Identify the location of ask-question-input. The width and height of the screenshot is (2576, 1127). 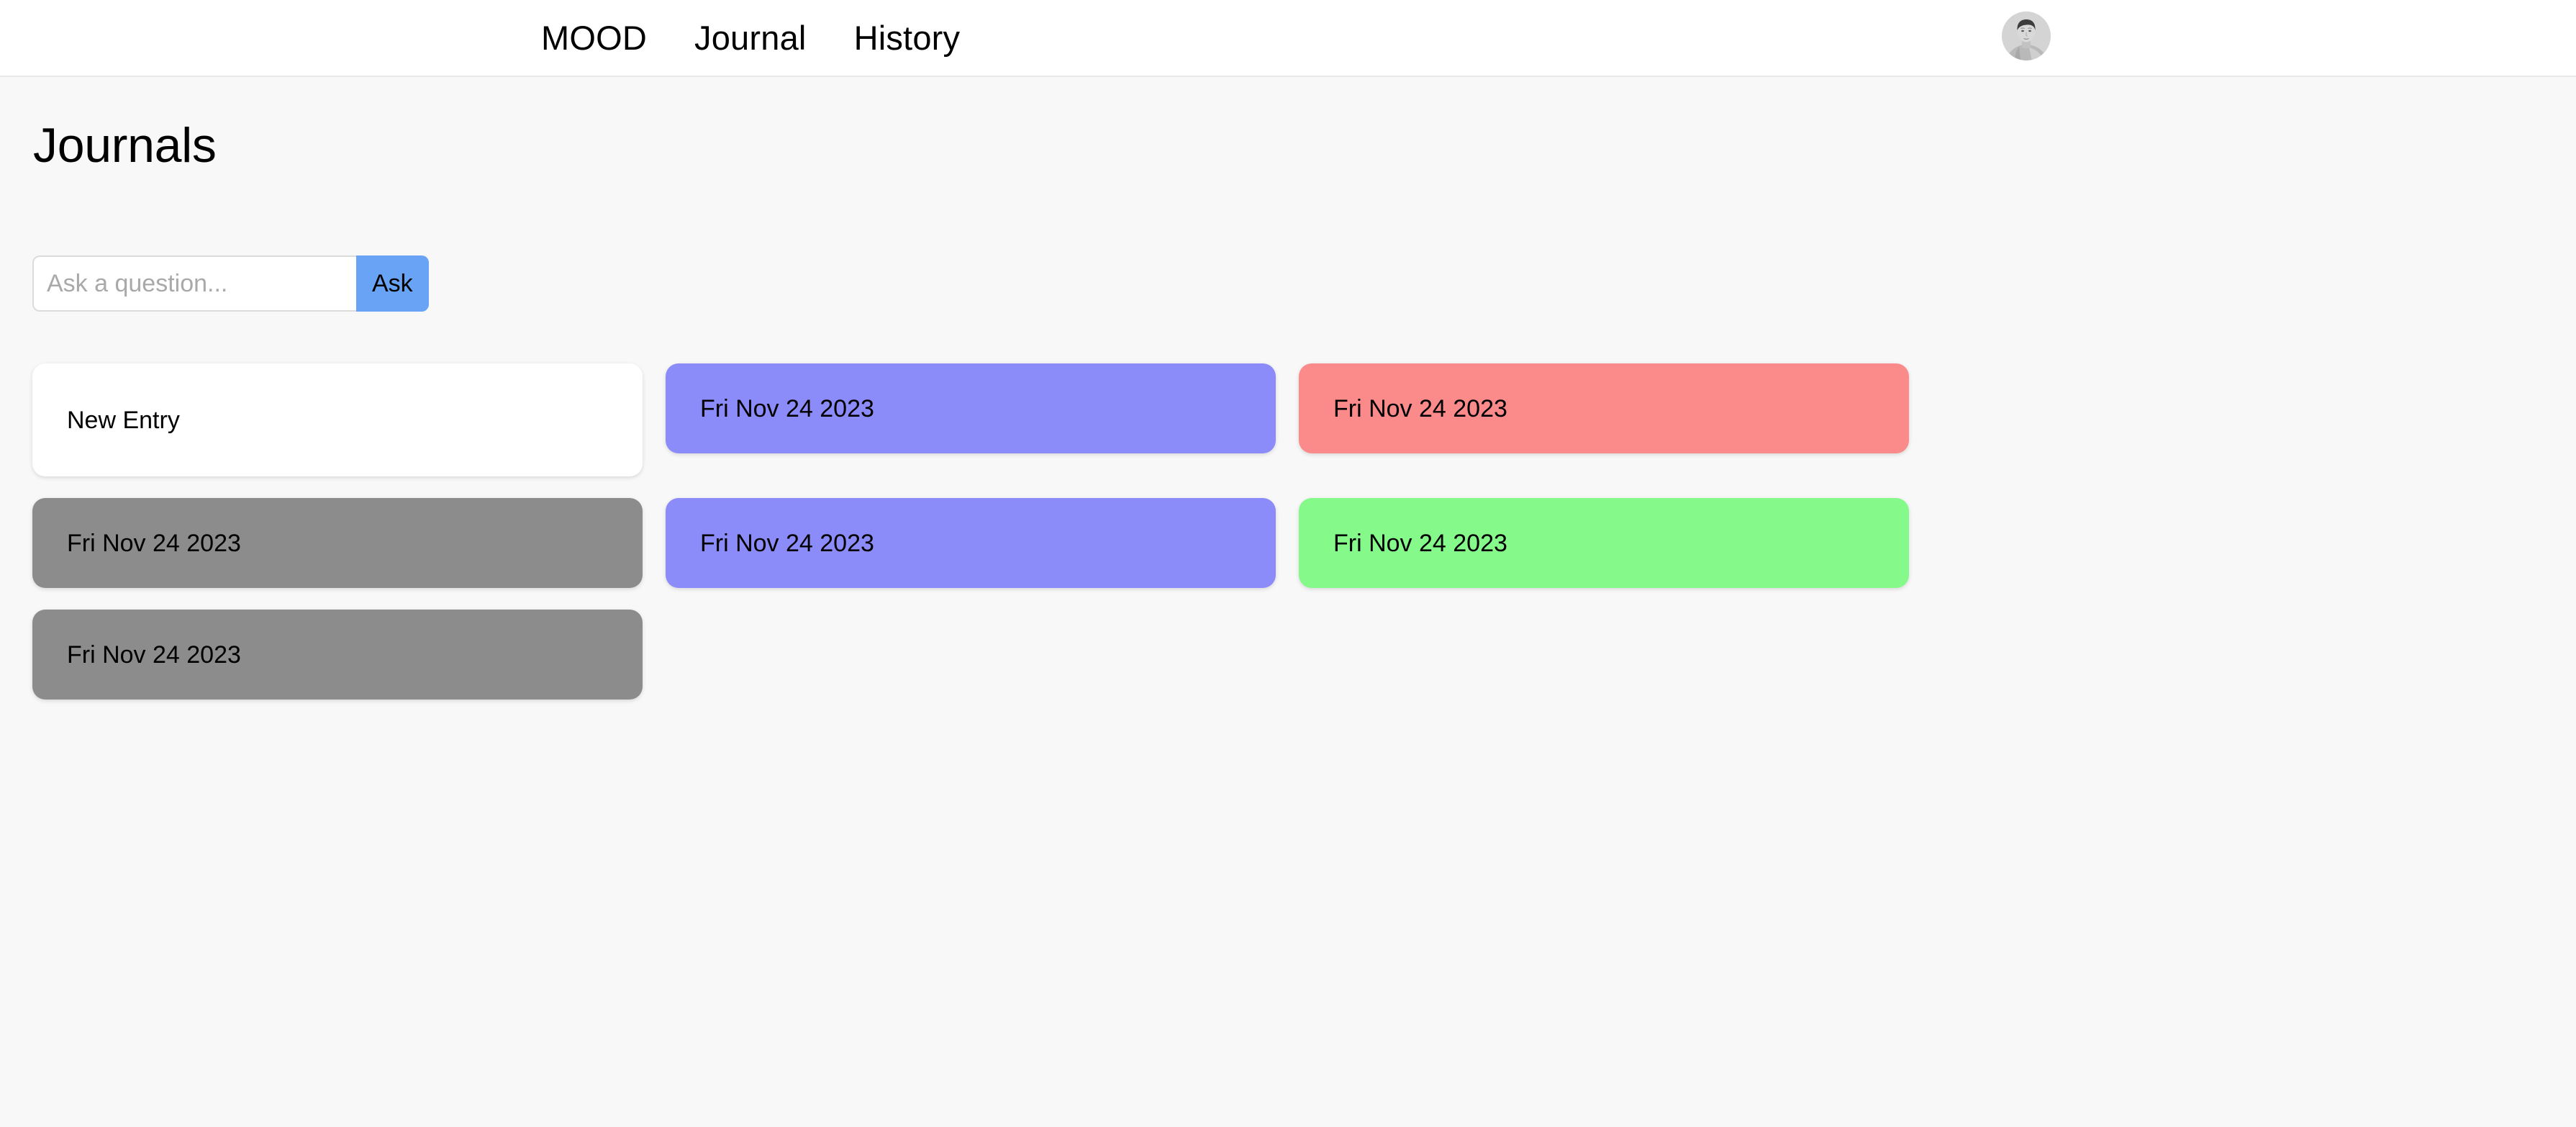
(194, 283).